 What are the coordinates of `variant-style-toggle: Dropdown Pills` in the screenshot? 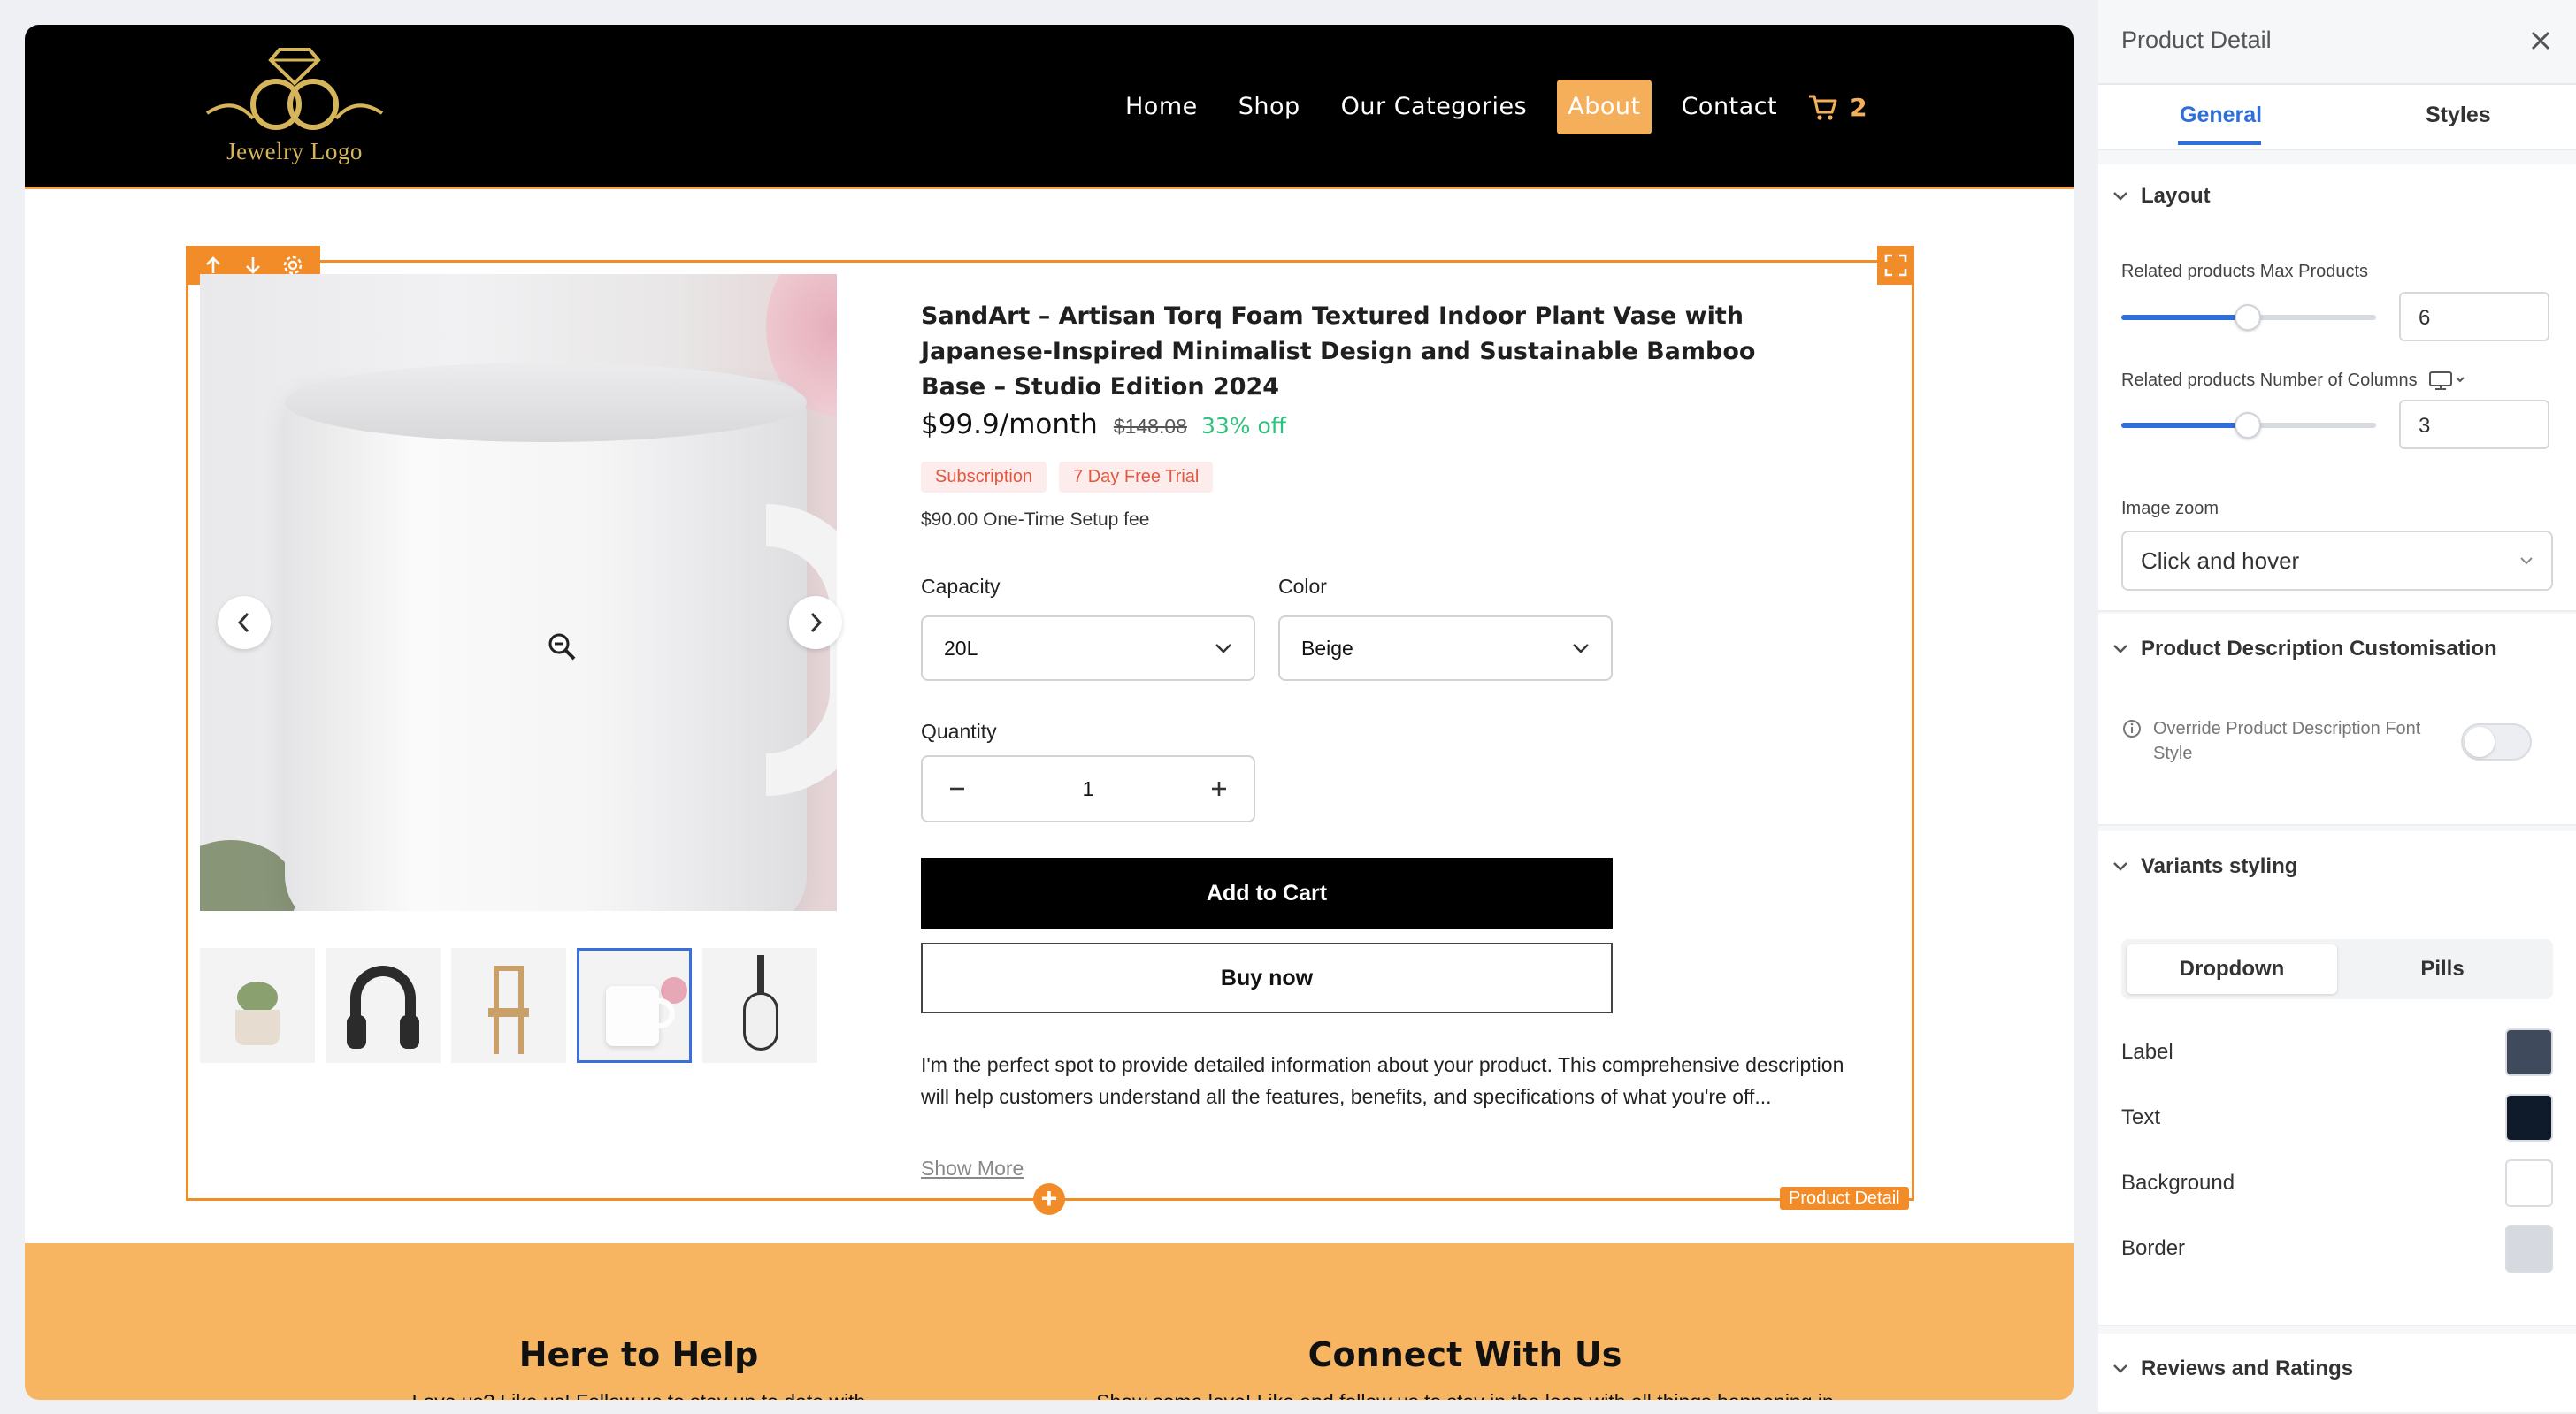 It's located at (2337, 969).